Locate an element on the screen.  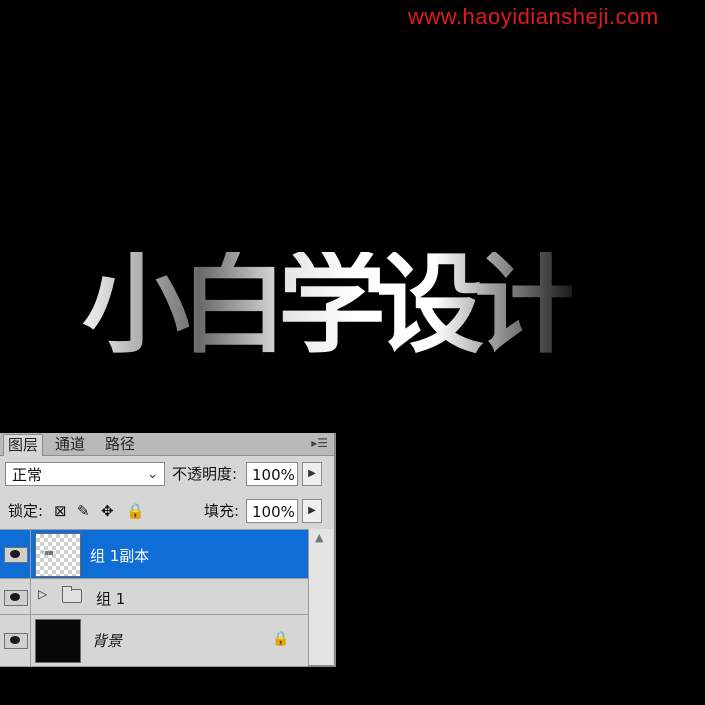
layer-name: 组 1 is located at coordinates (111, 599).